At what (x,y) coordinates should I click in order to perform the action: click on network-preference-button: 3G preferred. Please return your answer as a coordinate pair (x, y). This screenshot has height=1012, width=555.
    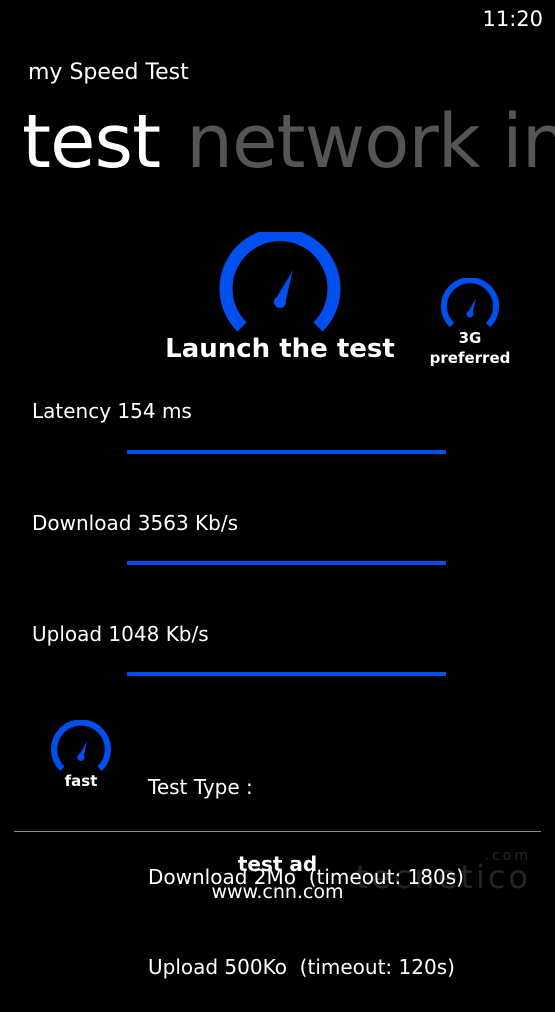
    Looking at the image, I should click on (470, 323).